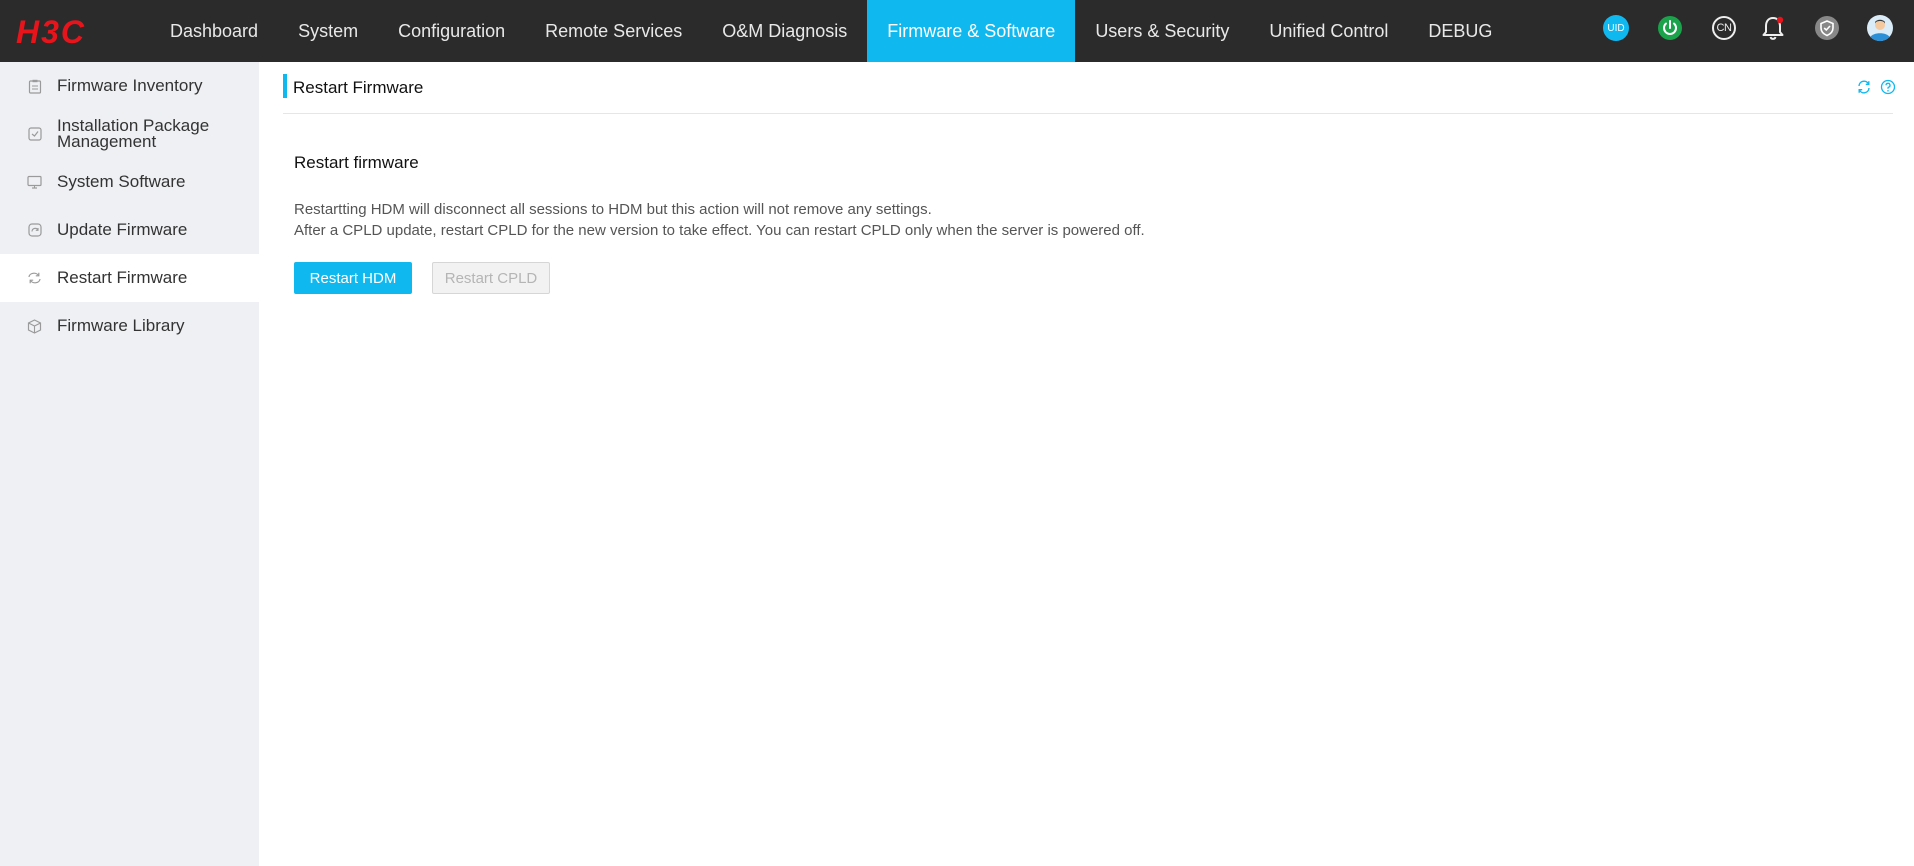 The image size is (1914, 866). Describe the element at coordinates (122, 277) in the screenshot. I see `sidebar-item-label: Restart Firmware` at that location.